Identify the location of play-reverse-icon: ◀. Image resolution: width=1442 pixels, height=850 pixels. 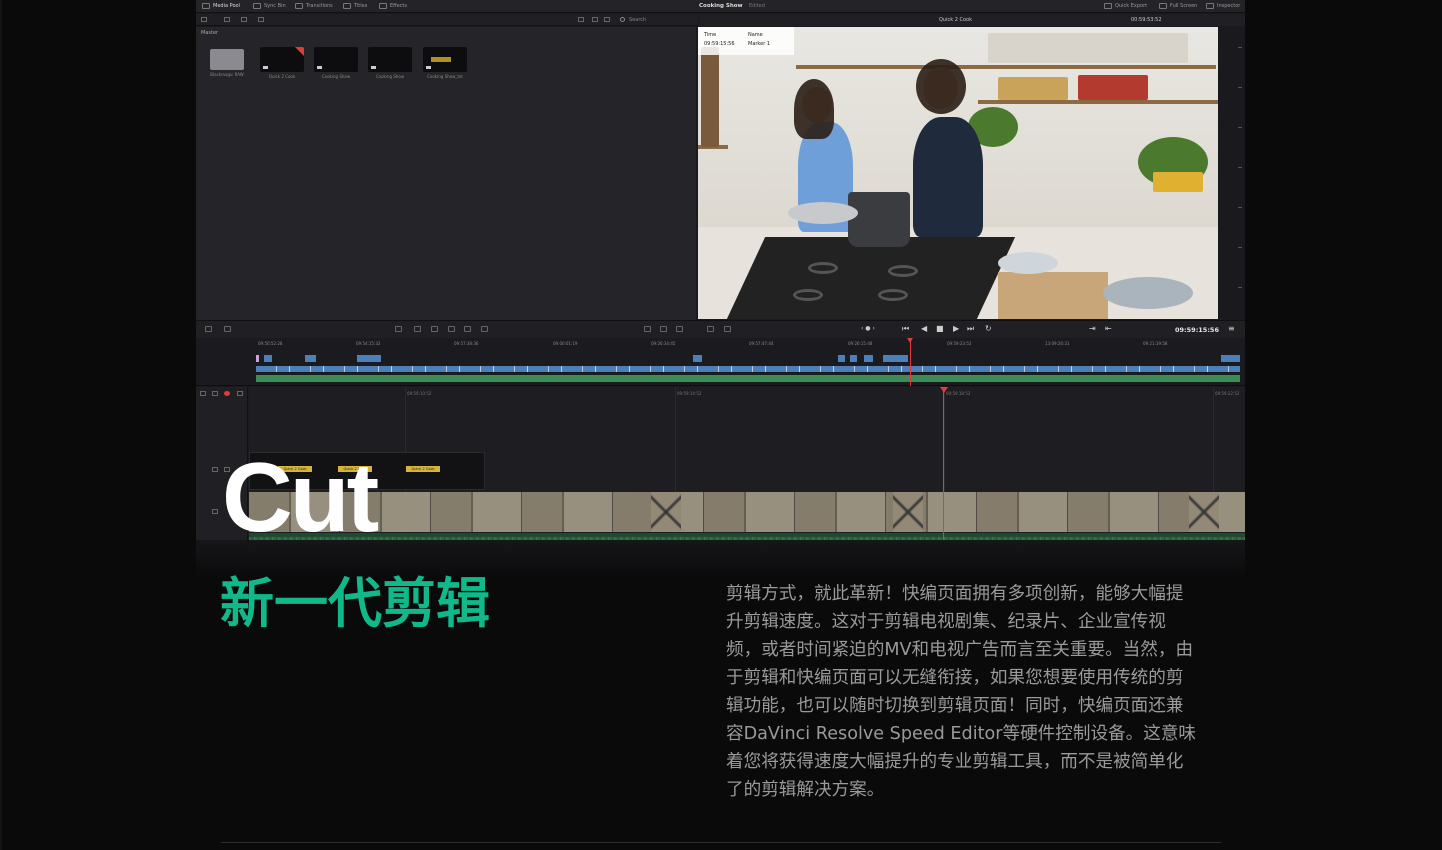
(924, 329).